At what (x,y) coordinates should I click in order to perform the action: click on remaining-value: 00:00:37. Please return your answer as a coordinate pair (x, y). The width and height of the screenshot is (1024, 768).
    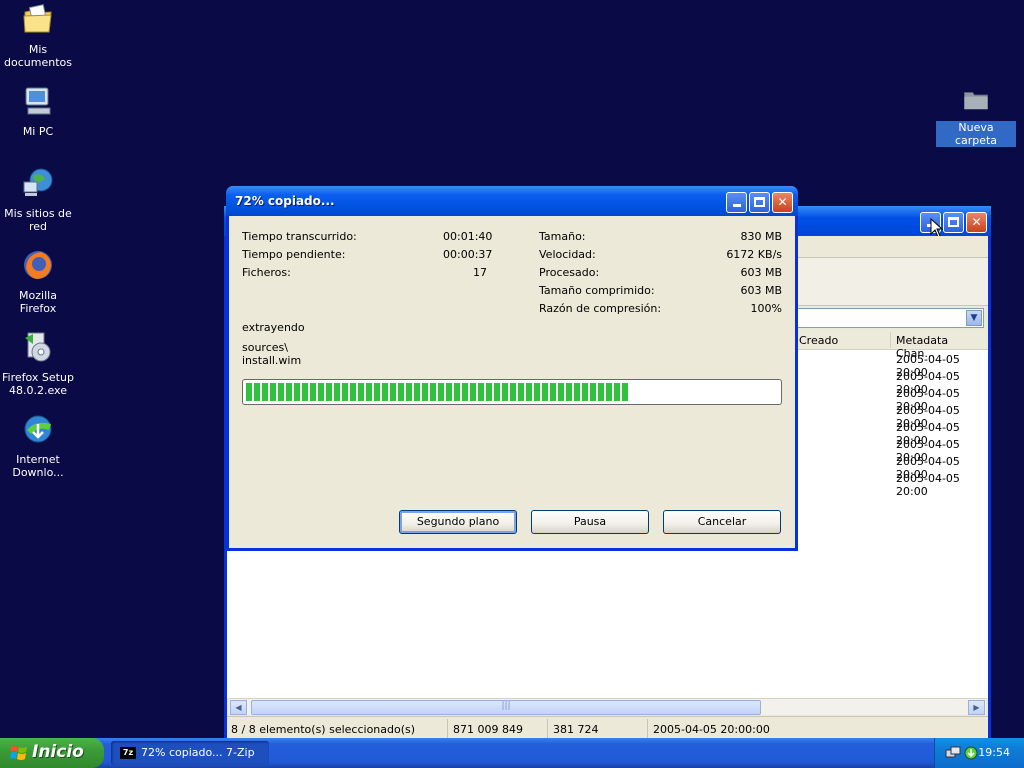
    Looking at the image, I should click on (468, 254).